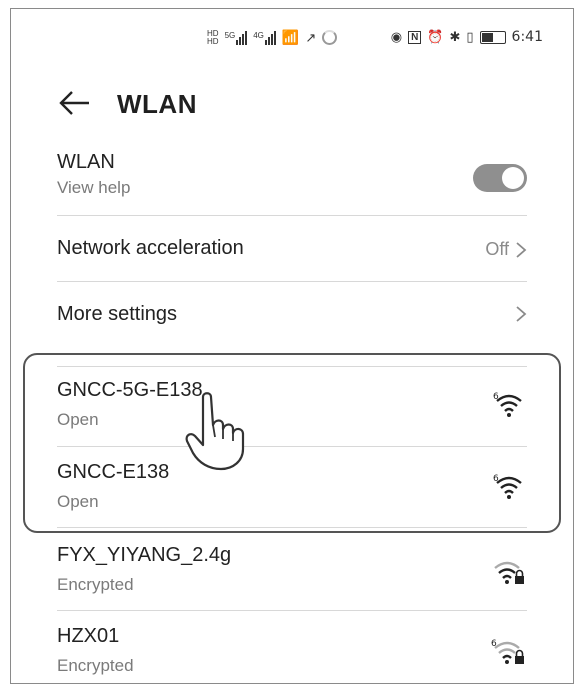 The width and height of the screenshot is (586, 692). I want to click on network-acceleration-label: Network acceleration, so click(150, 248).